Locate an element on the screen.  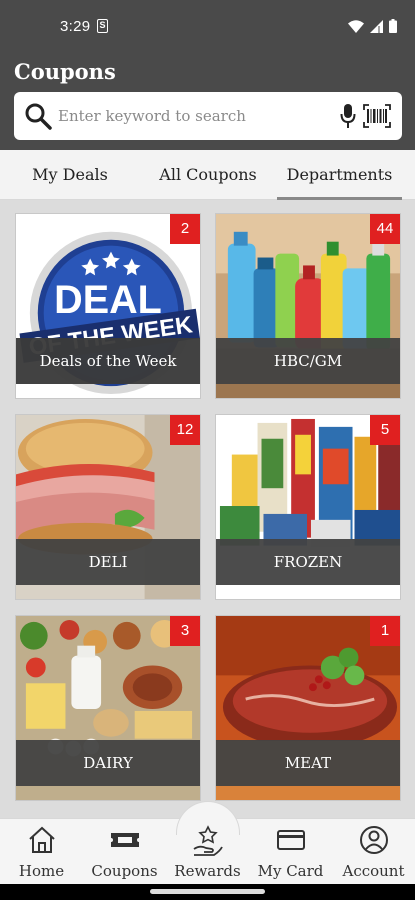
tab-my-deals: My Deals is located at coordinates (70, 174).